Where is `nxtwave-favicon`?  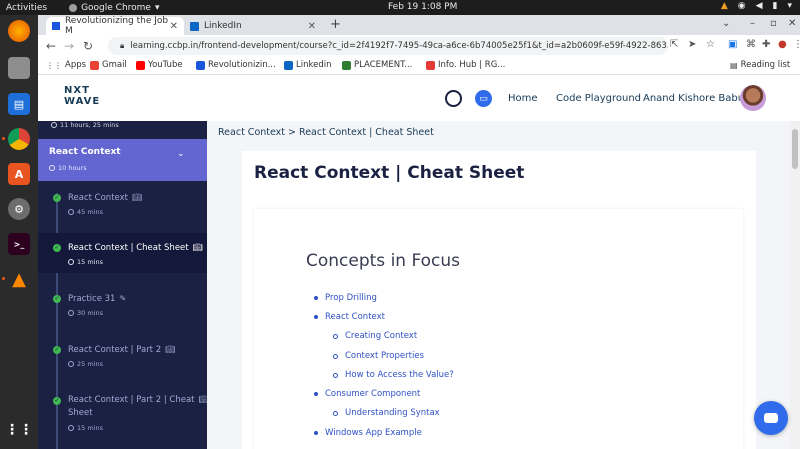
nxtwave-favicon is located at coordinates (56, 26).